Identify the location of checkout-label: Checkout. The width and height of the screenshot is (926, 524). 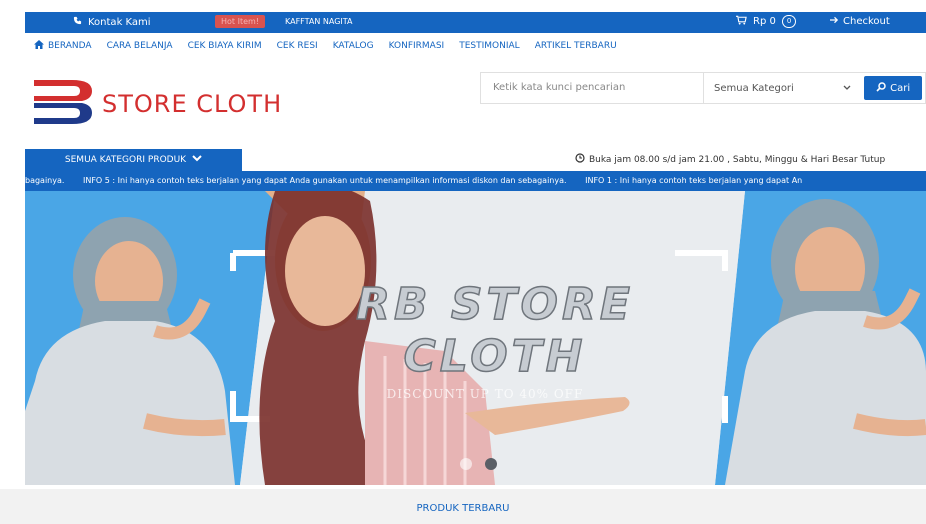
(866, 21).